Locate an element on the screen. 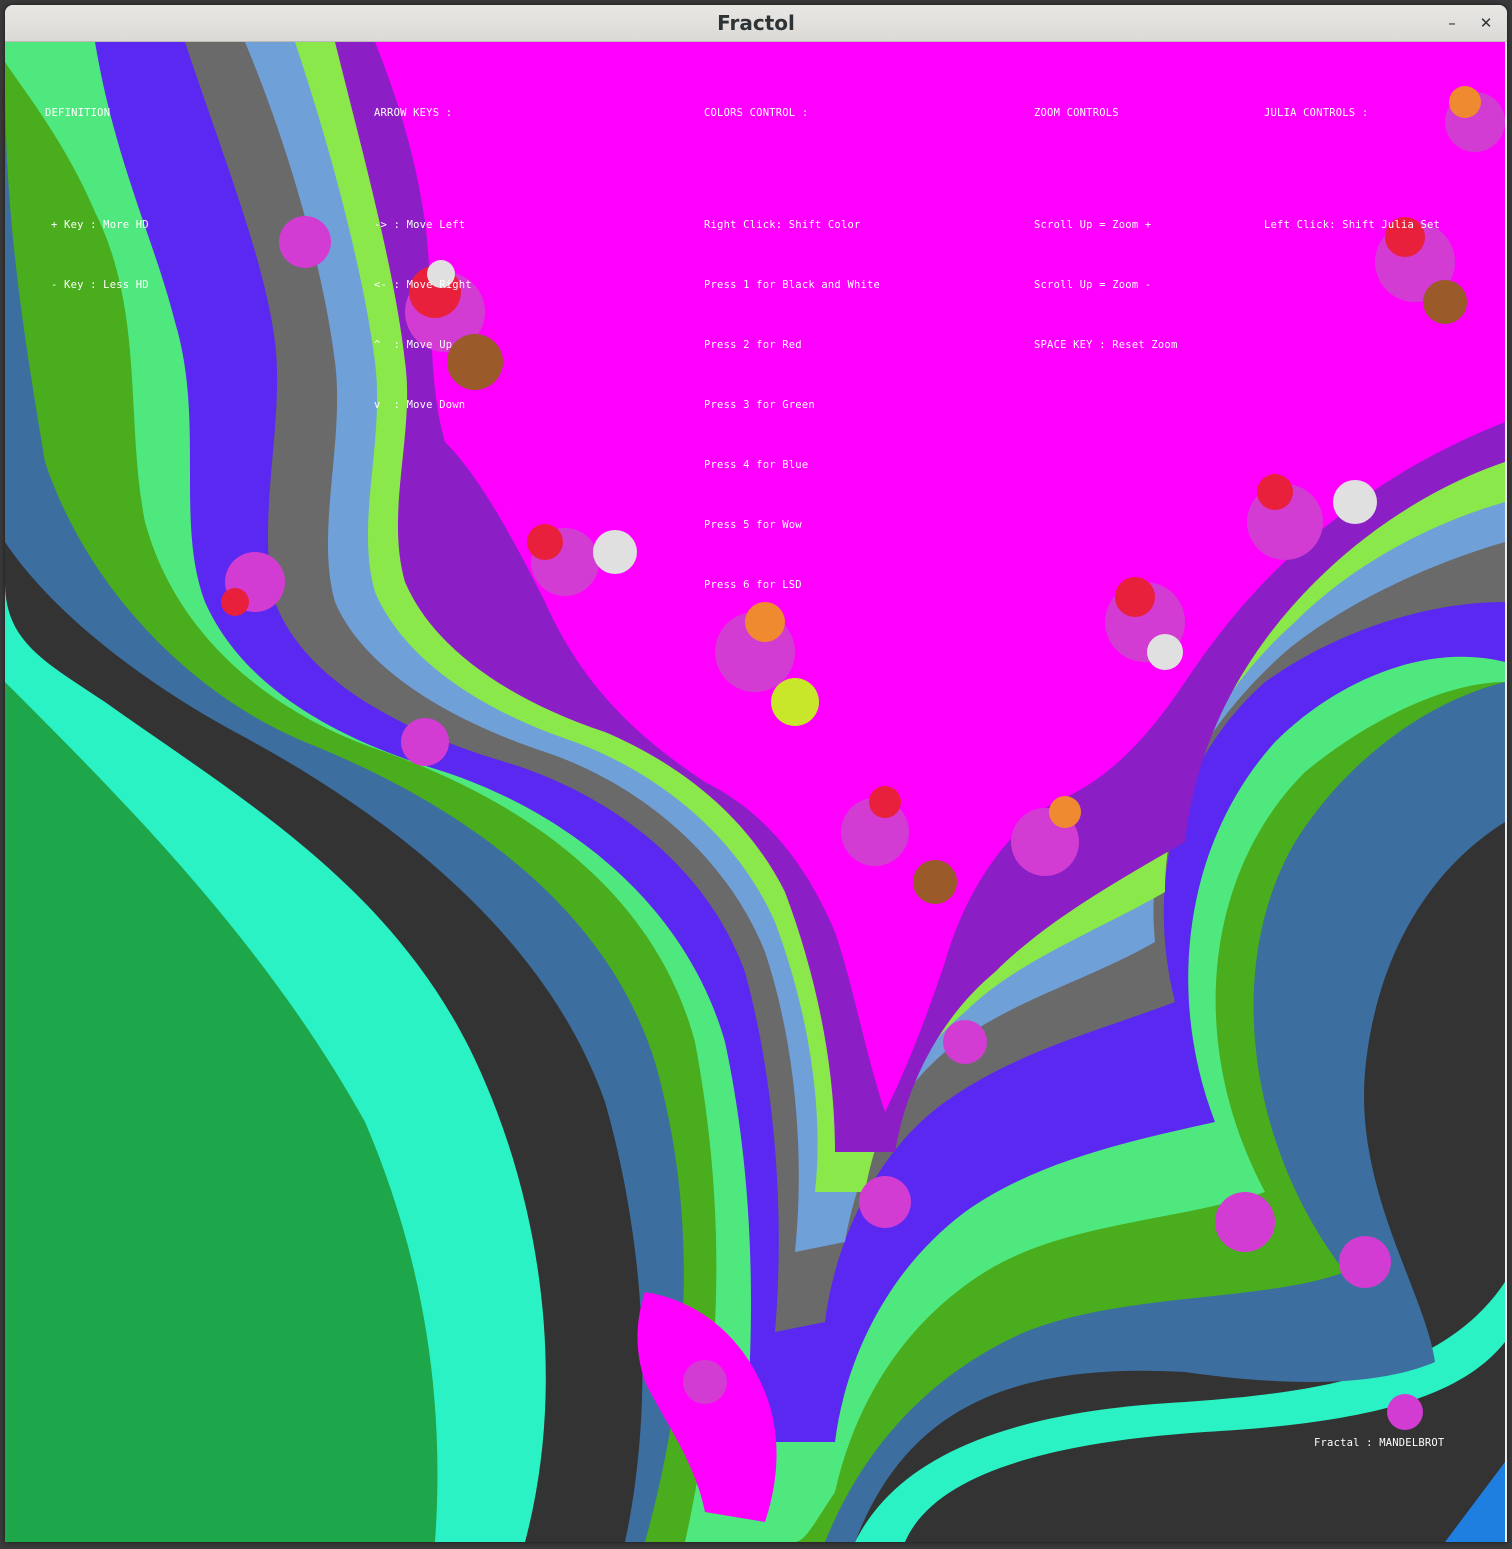  definition-item: + Key : More HD is located at coordinates (100, 225).